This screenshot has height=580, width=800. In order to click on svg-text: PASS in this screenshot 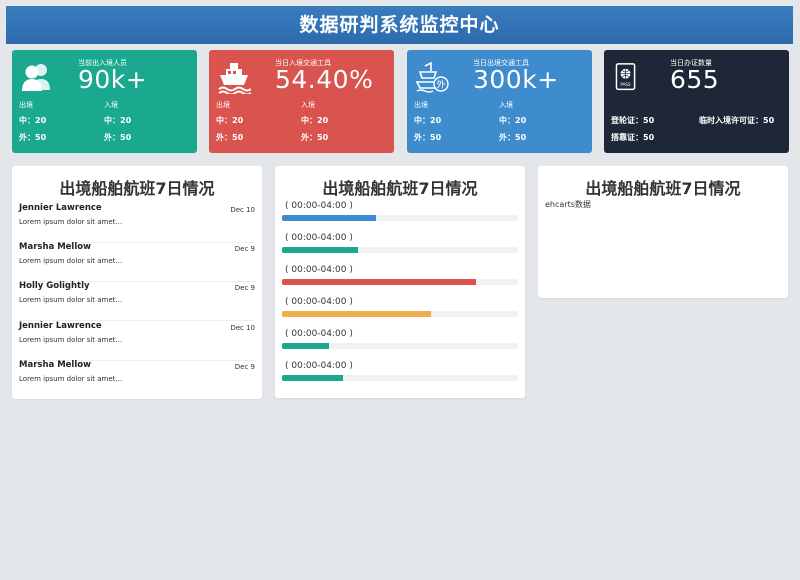, I will do `click(625, 84)`.